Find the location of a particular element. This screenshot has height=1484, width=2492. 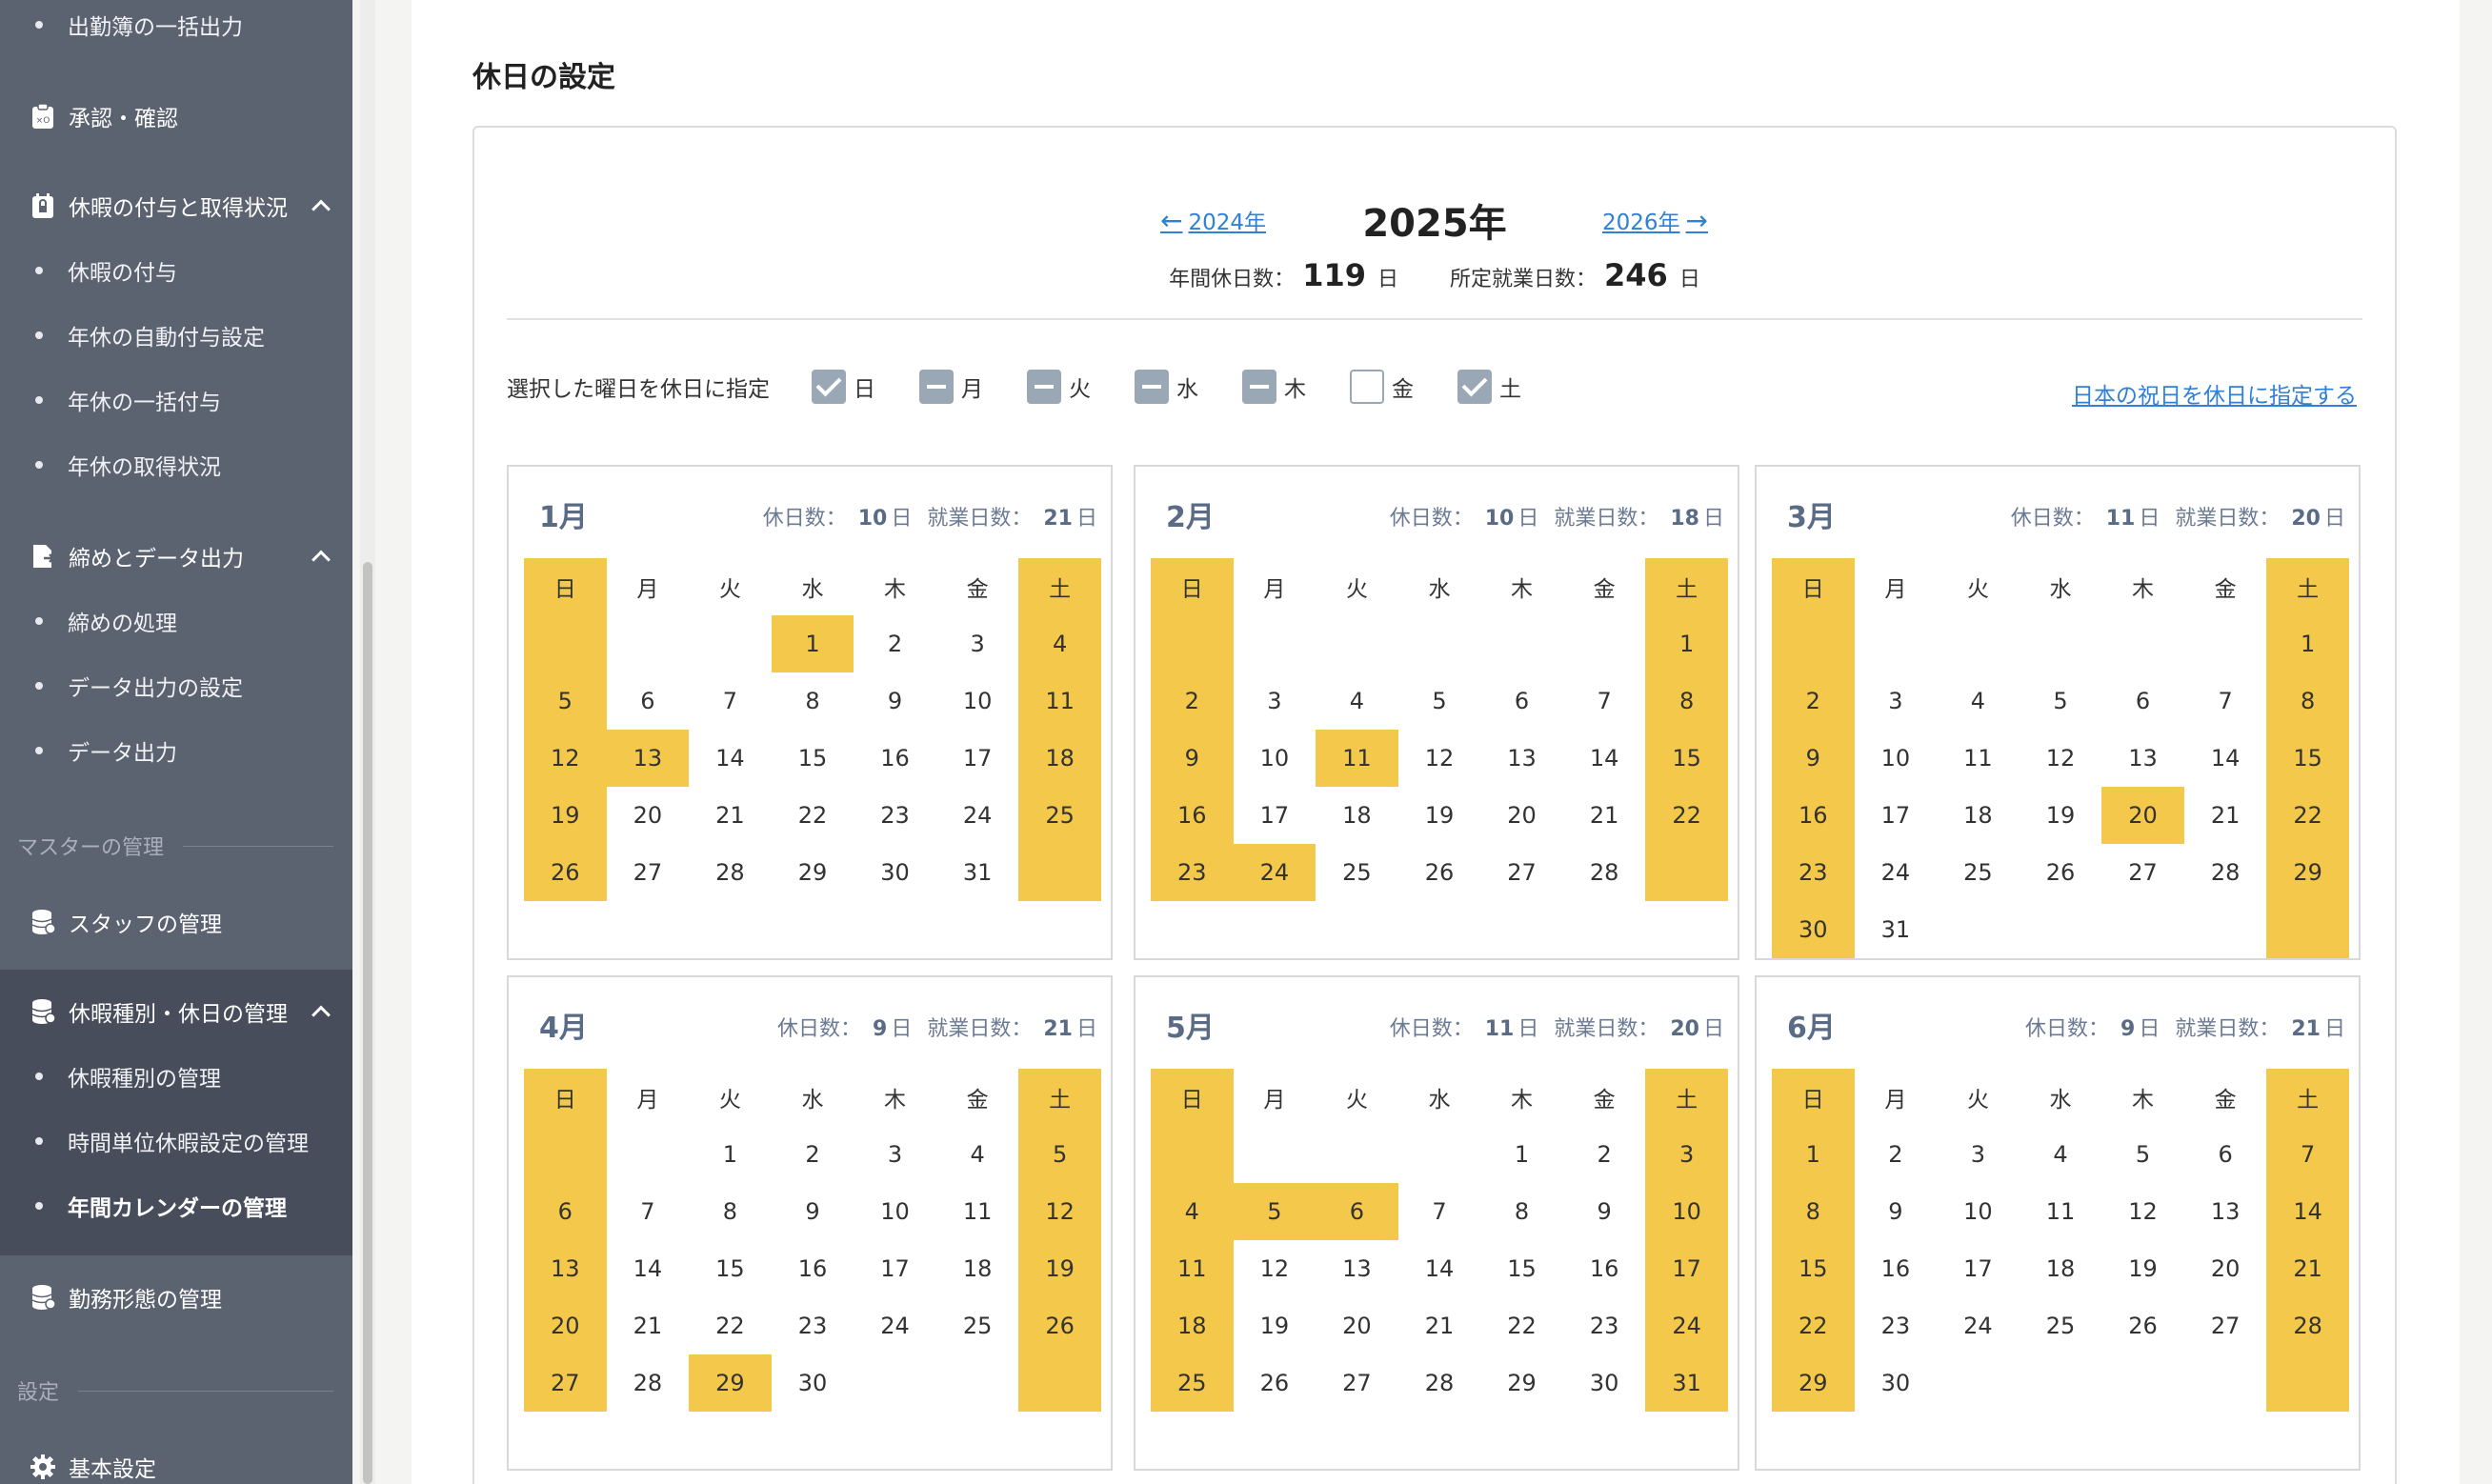

sidebar-item-6: 年休の取得状況 is located at coordinates (176, 465).